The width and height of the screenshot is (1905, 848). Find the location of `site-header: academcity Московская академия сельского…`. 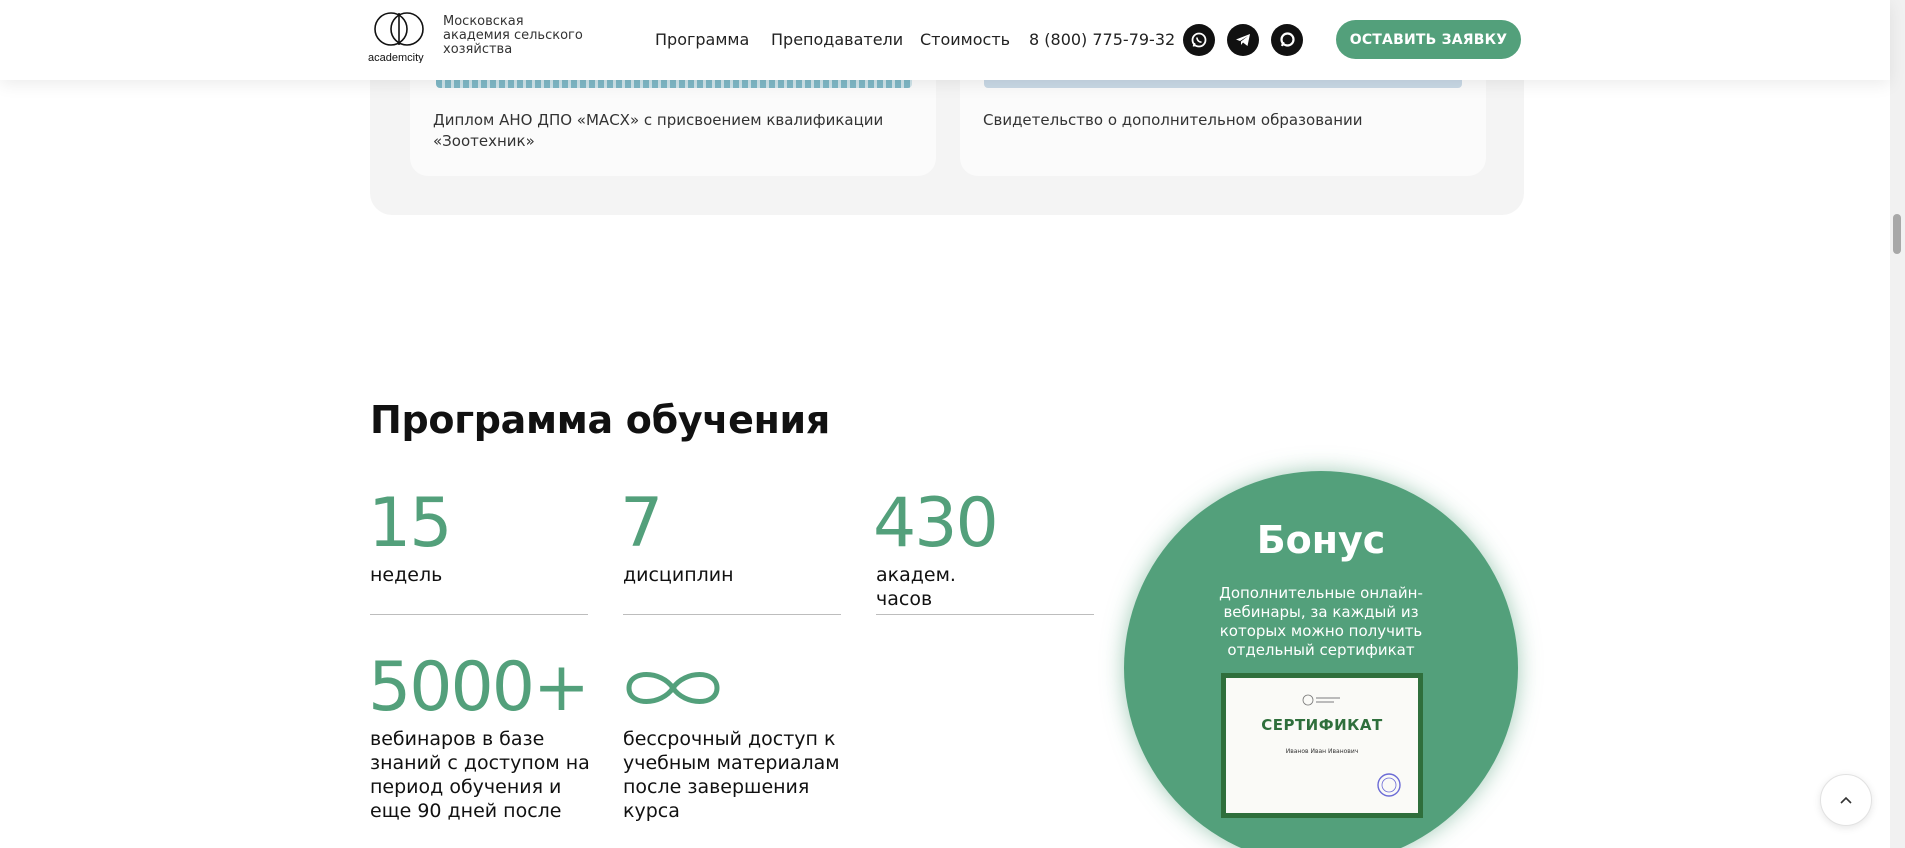

site-header: academcity Московская академия сельского… is located at coordinates (945, 40).